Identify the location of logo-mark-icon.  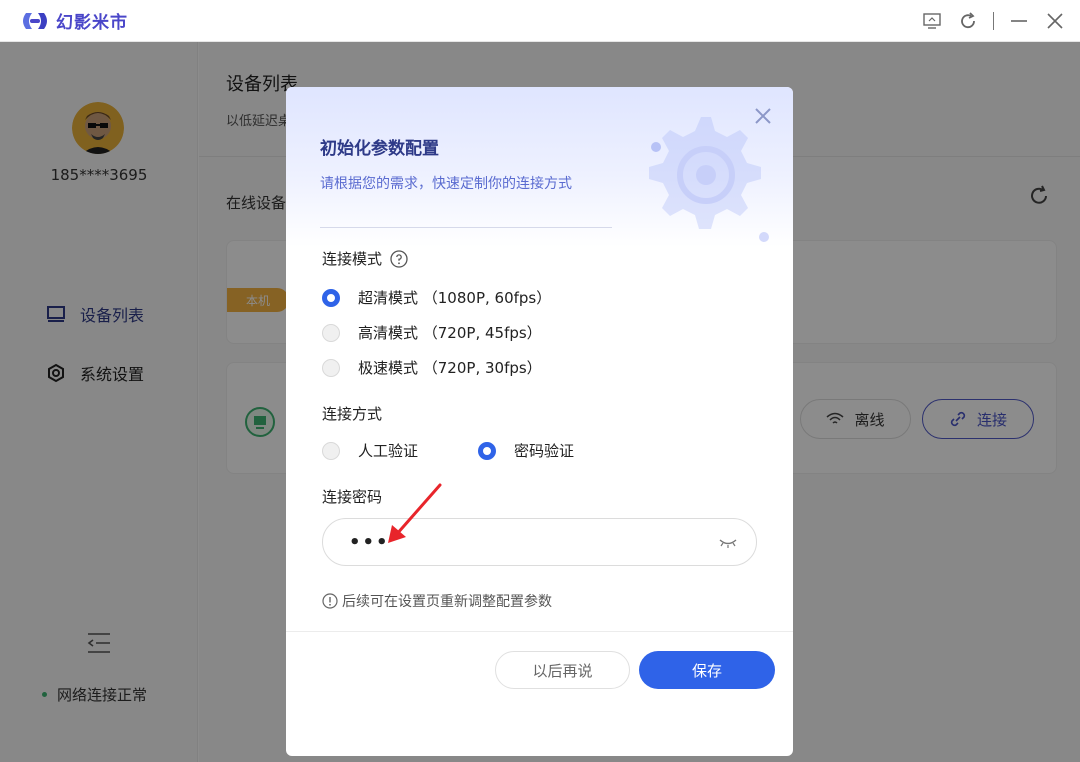
(35, 20).